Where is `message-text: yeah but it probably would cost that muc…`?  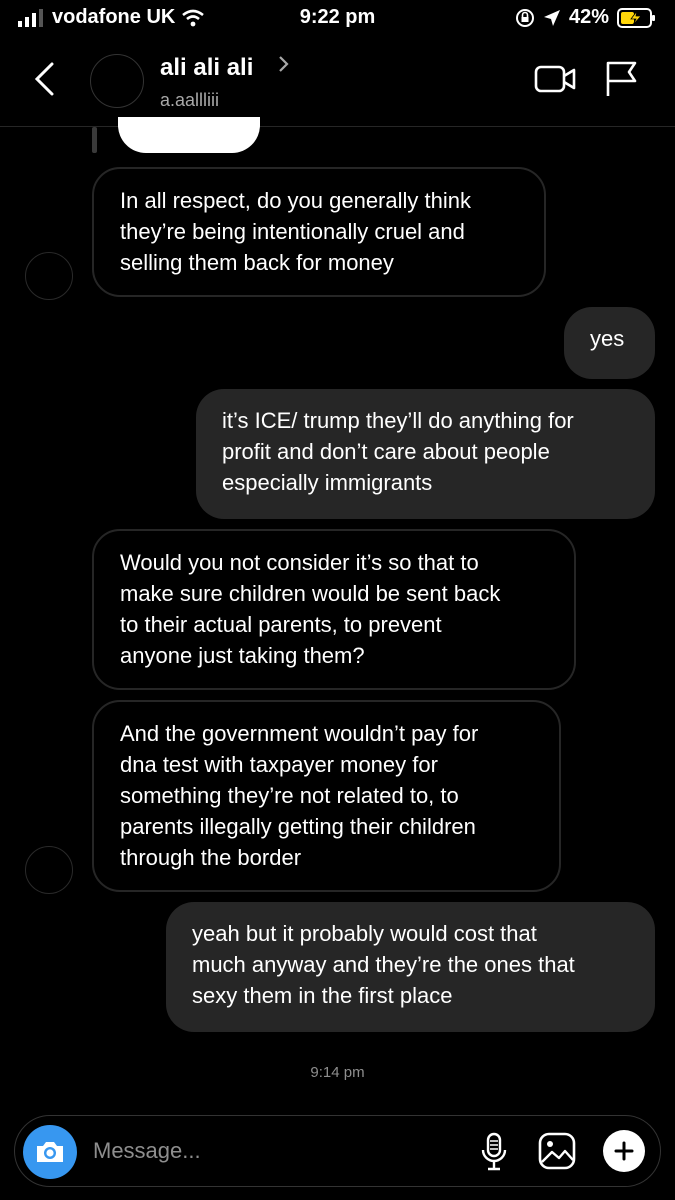 message-text: yeah but it probably would cost that muc… is located at coordinates (383, 964).